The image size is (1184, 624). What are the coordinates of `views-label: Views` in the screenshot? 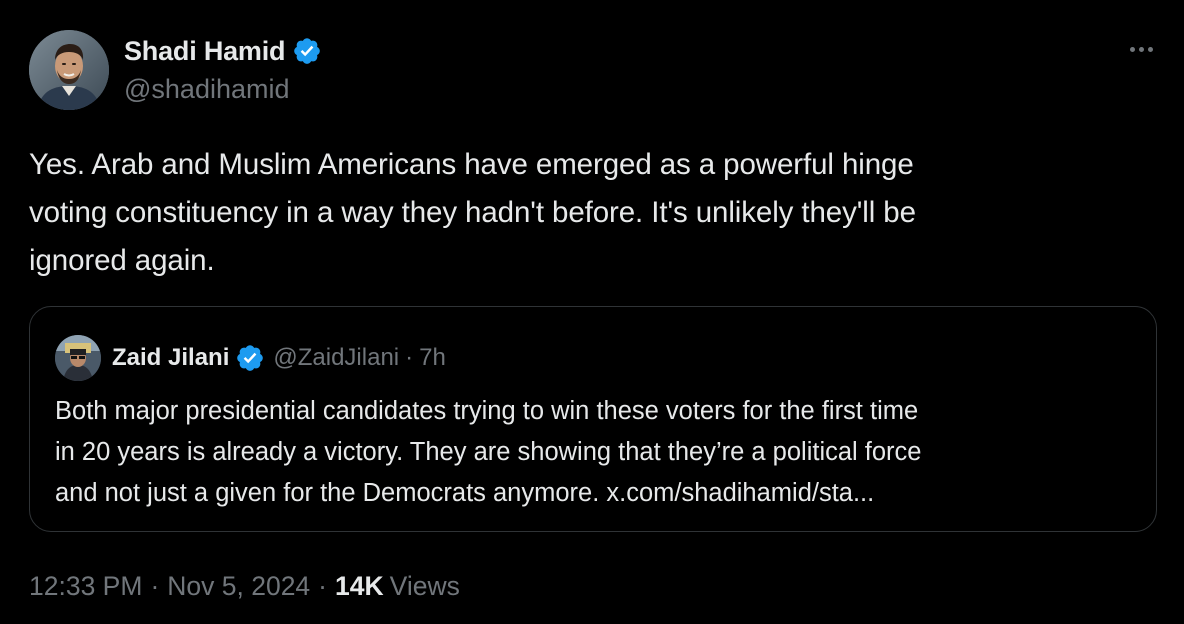 It's located at (424, 585).